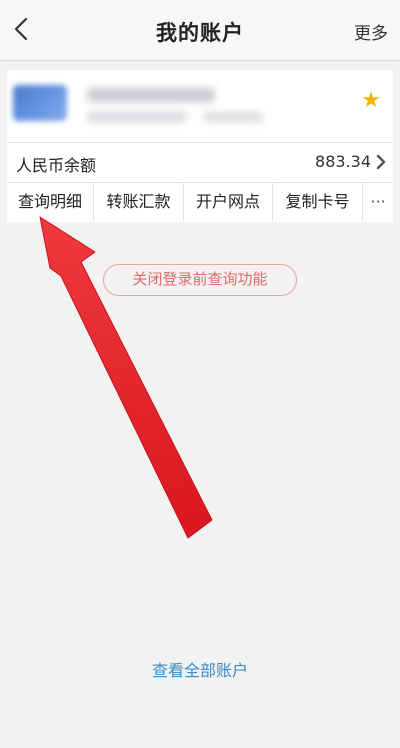  What do you see at coordinates (137, 117) in the screenshot?
I see `redacted-card-number` at bounding box center [137, 117].